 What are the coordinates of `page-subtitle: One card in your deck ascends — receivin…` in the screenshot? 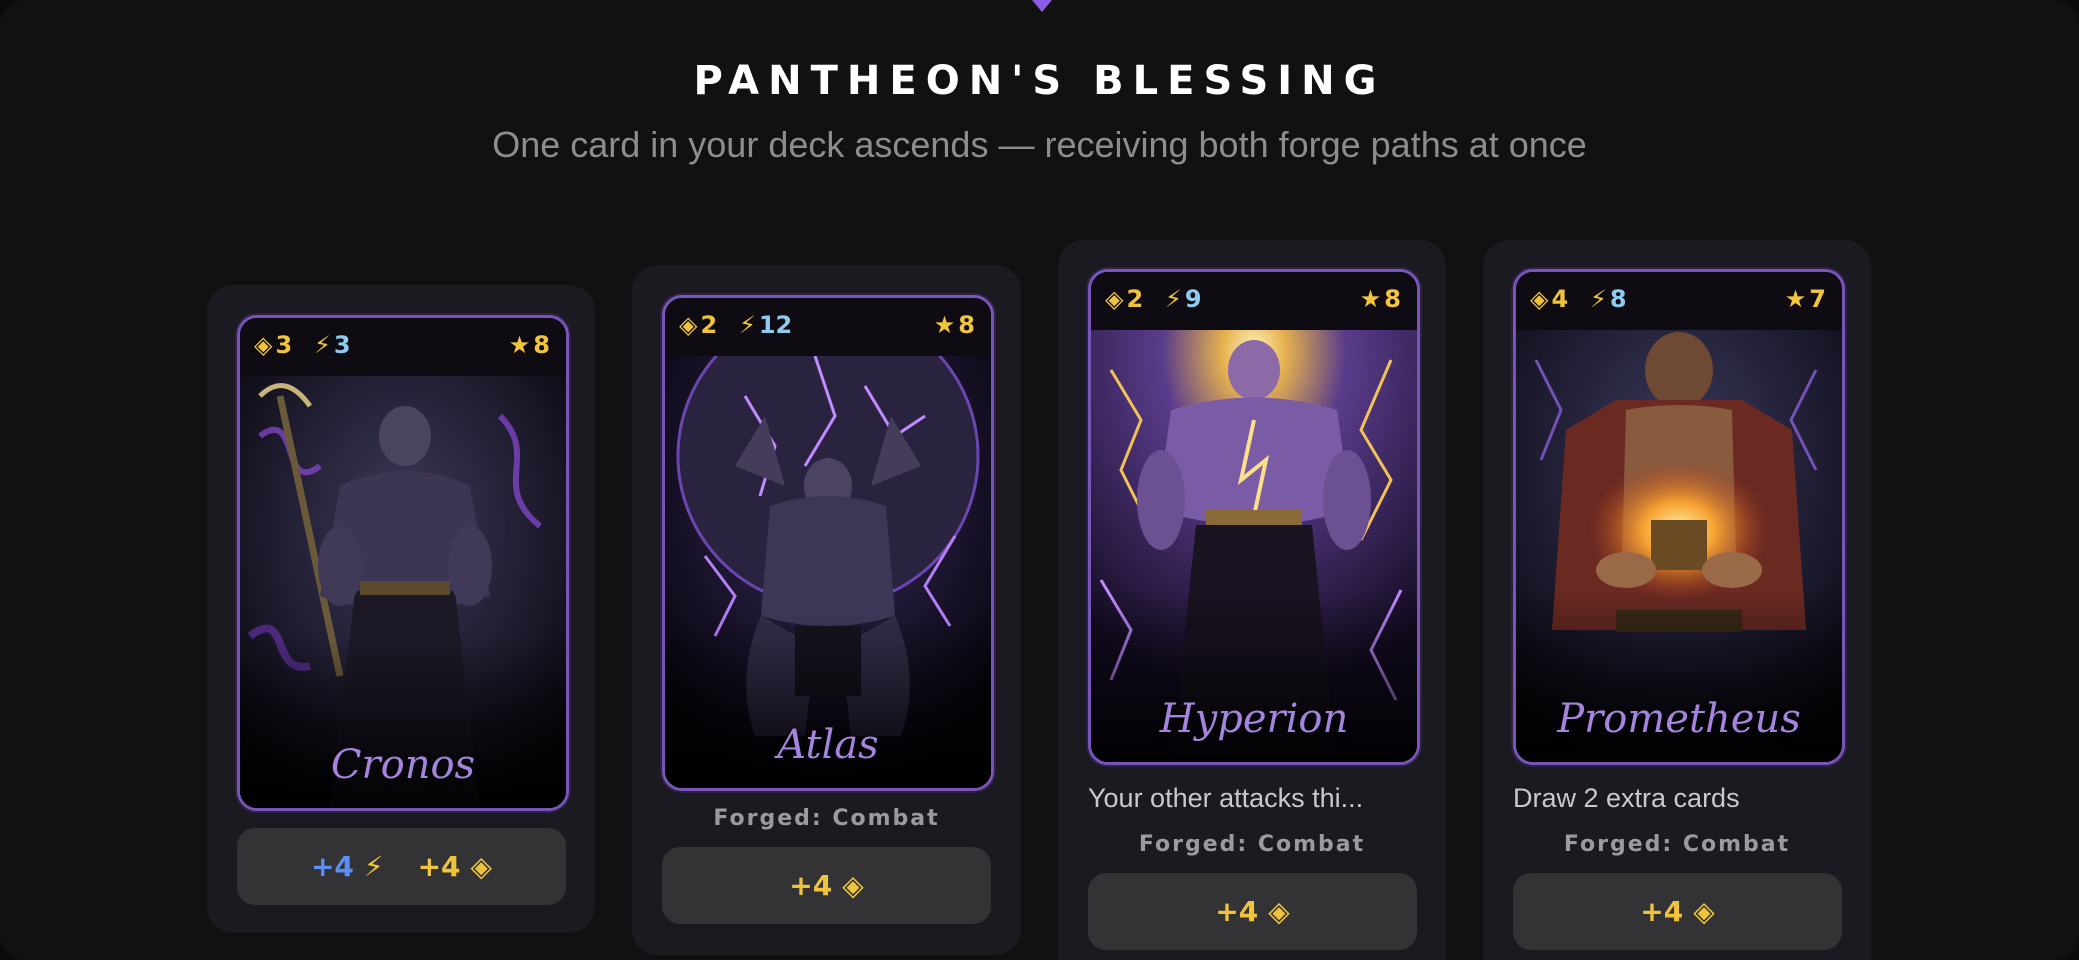 It's located at (1039, 144).